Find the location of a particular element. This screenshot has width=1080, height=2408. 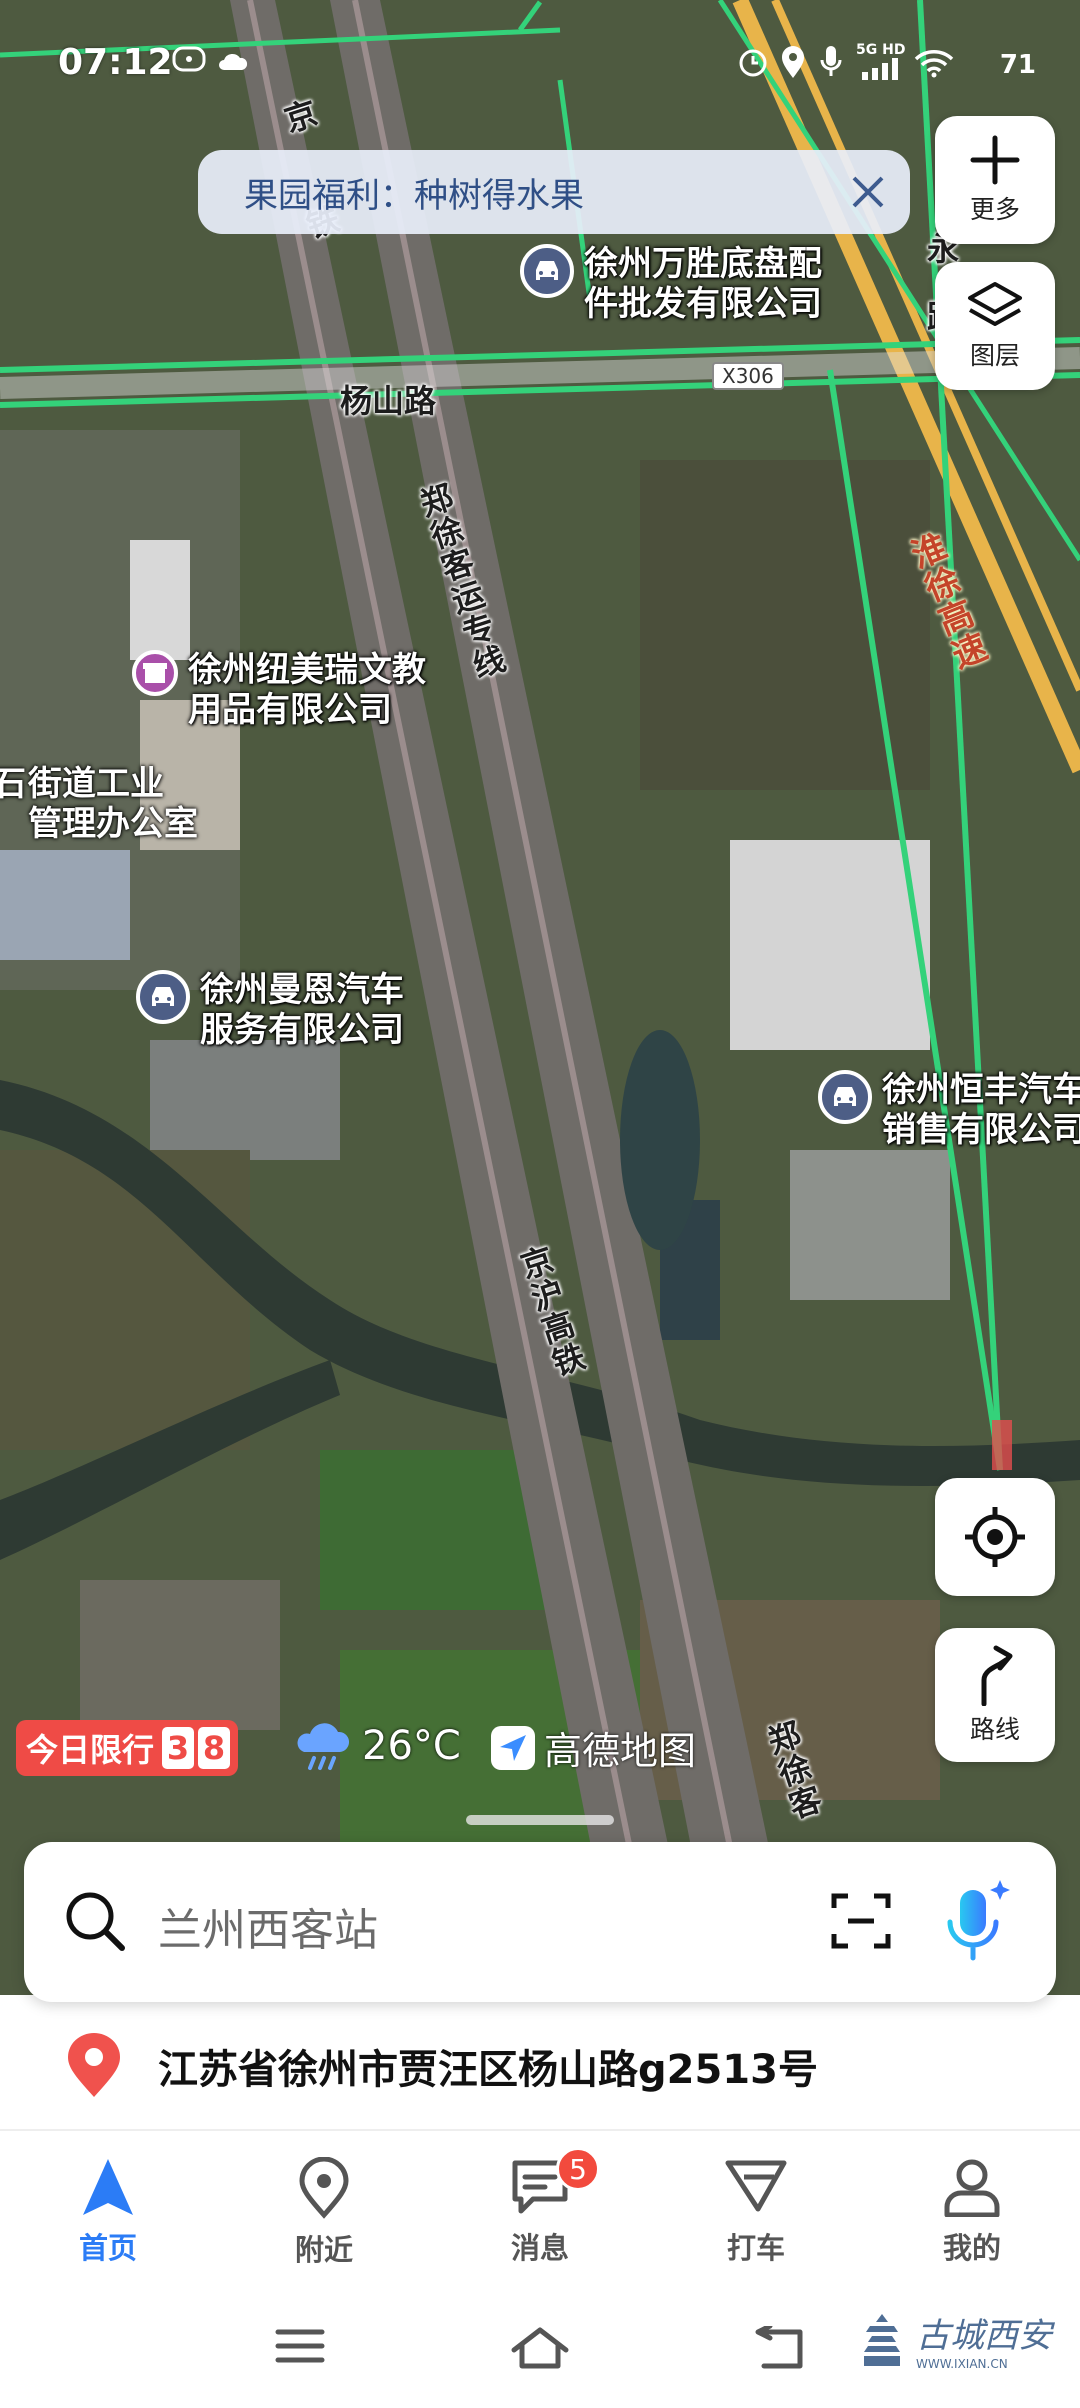

route-label: 路线 is located at coordinates (994, 1729).